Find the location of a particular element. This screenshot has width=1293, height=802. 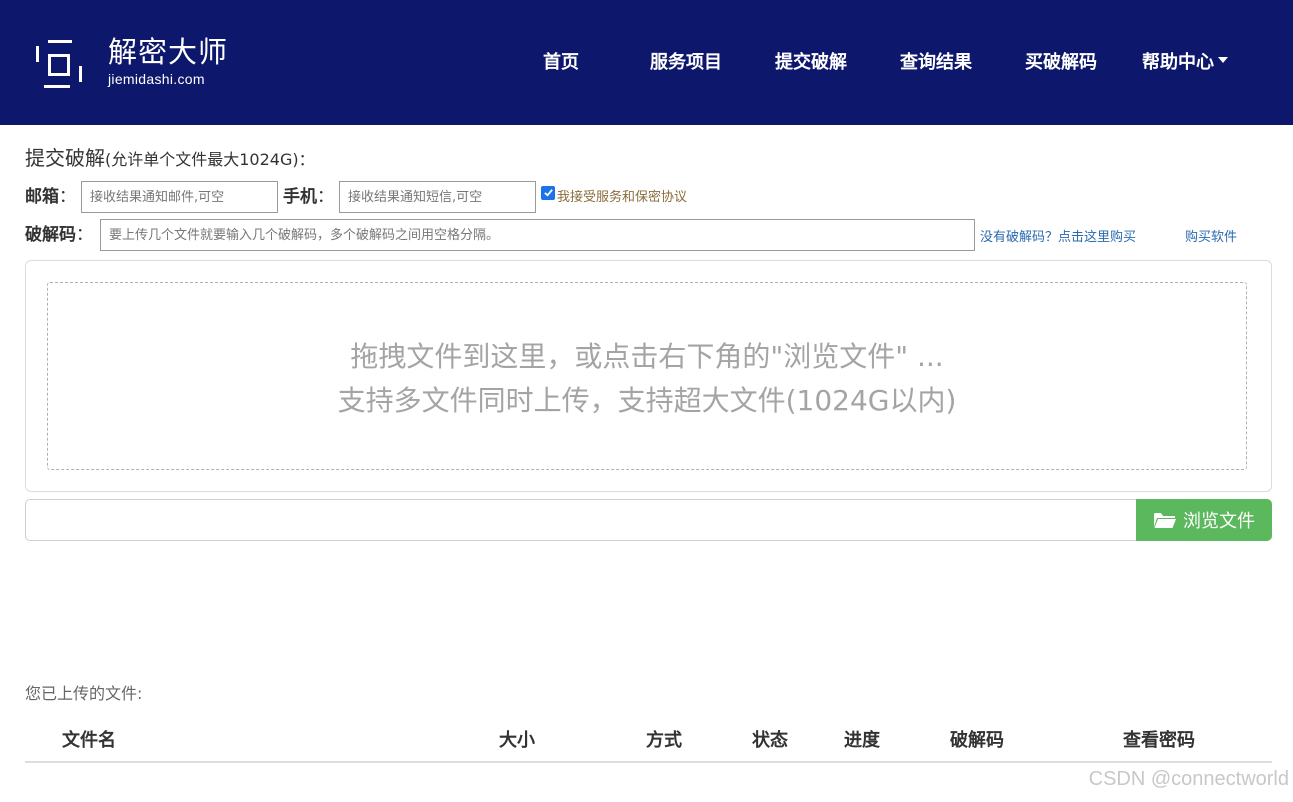

chevron-down-icon is located at coordinates (1223, 60).